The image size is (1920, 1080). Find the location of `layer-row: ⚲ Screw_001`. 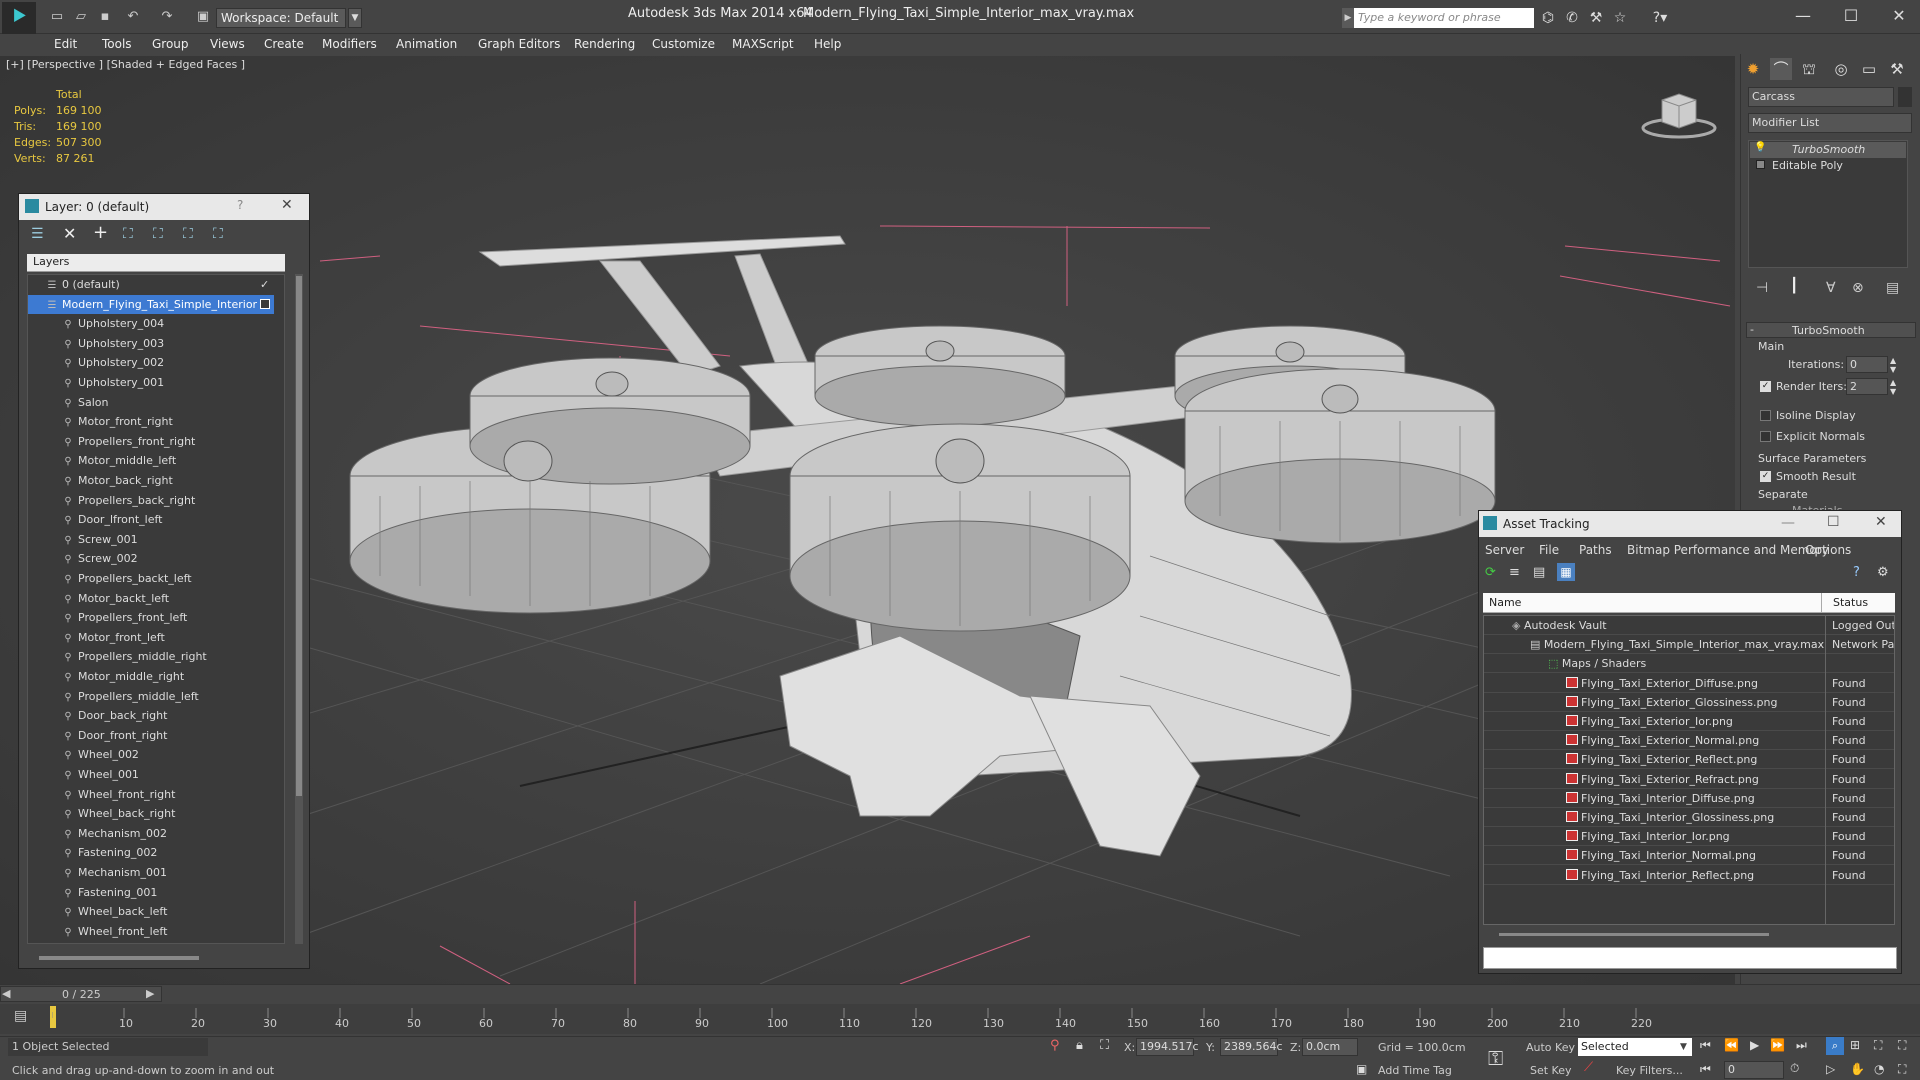

layer-row: ⚲ Screw_001 is located at coordinates (151, 539).